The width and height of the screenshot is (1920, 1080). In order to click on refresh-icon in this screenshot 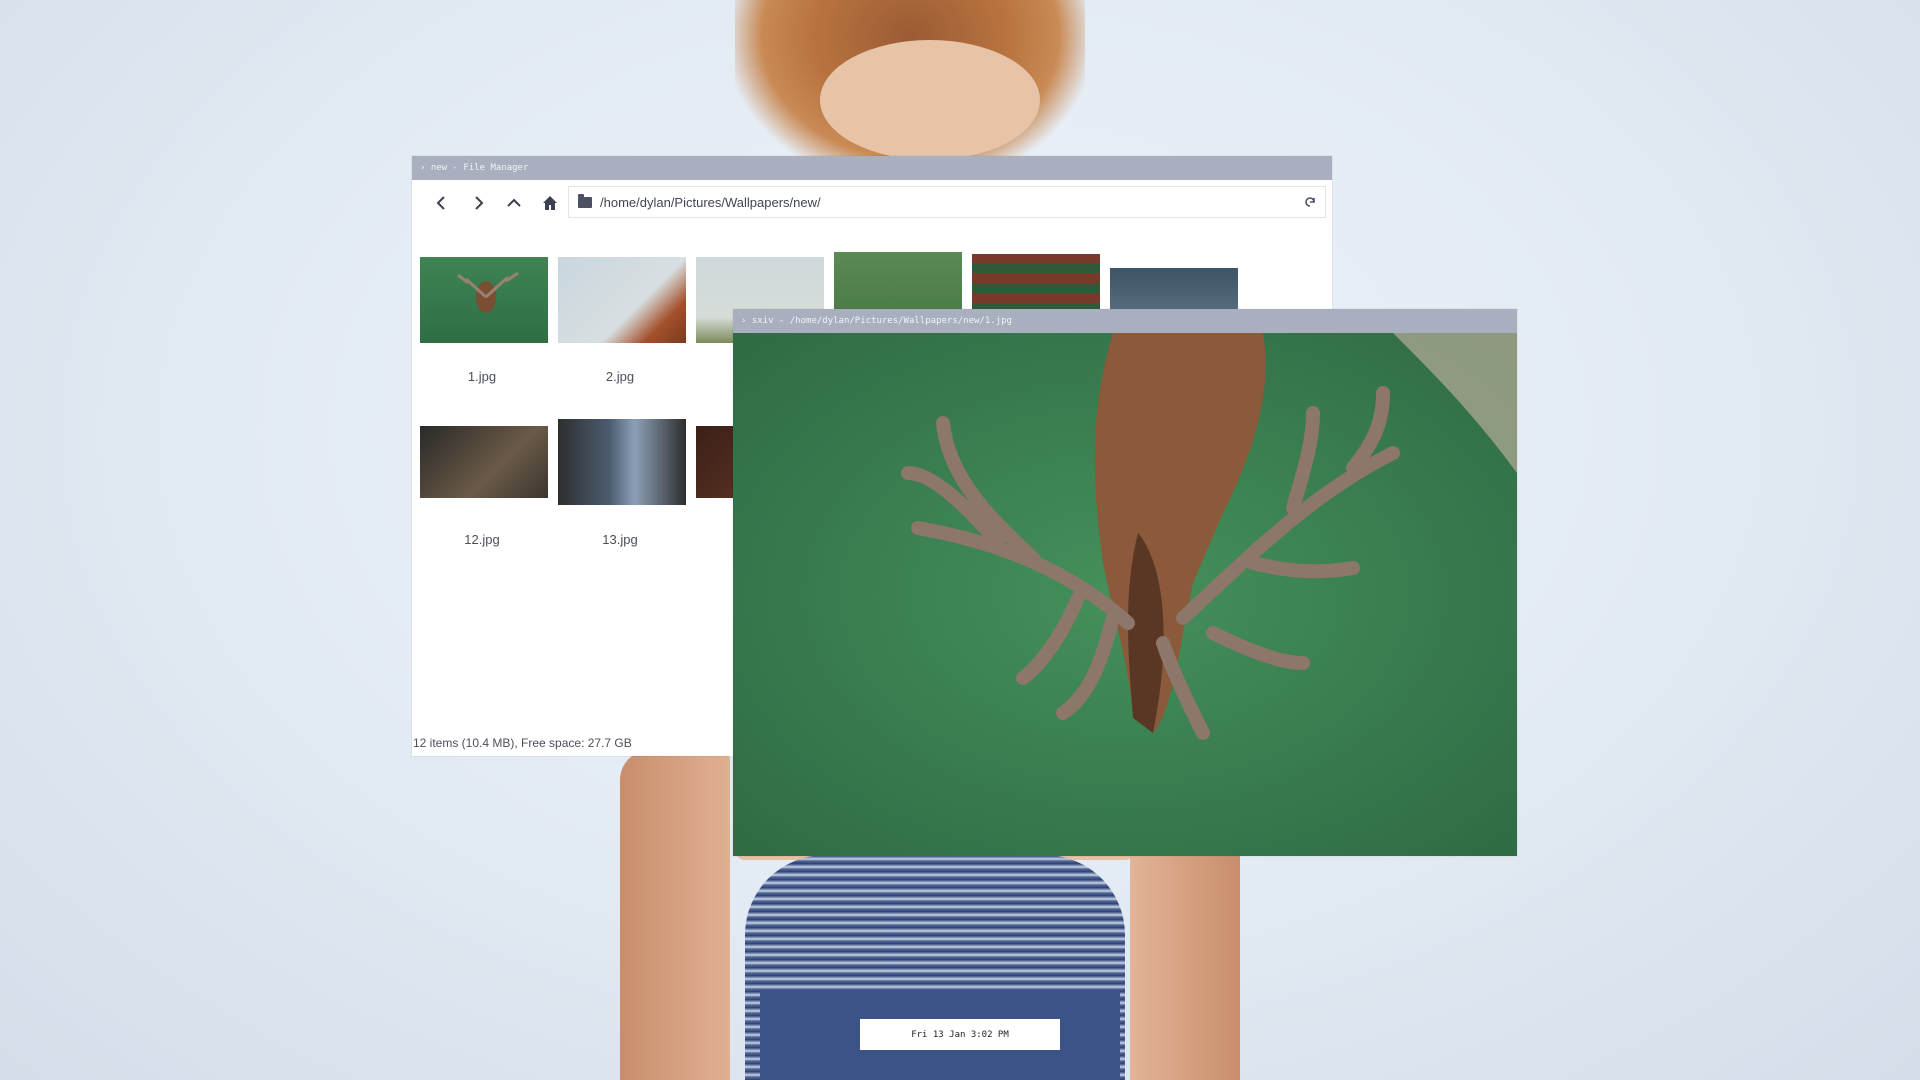, I will do `click(1310, 202)`.